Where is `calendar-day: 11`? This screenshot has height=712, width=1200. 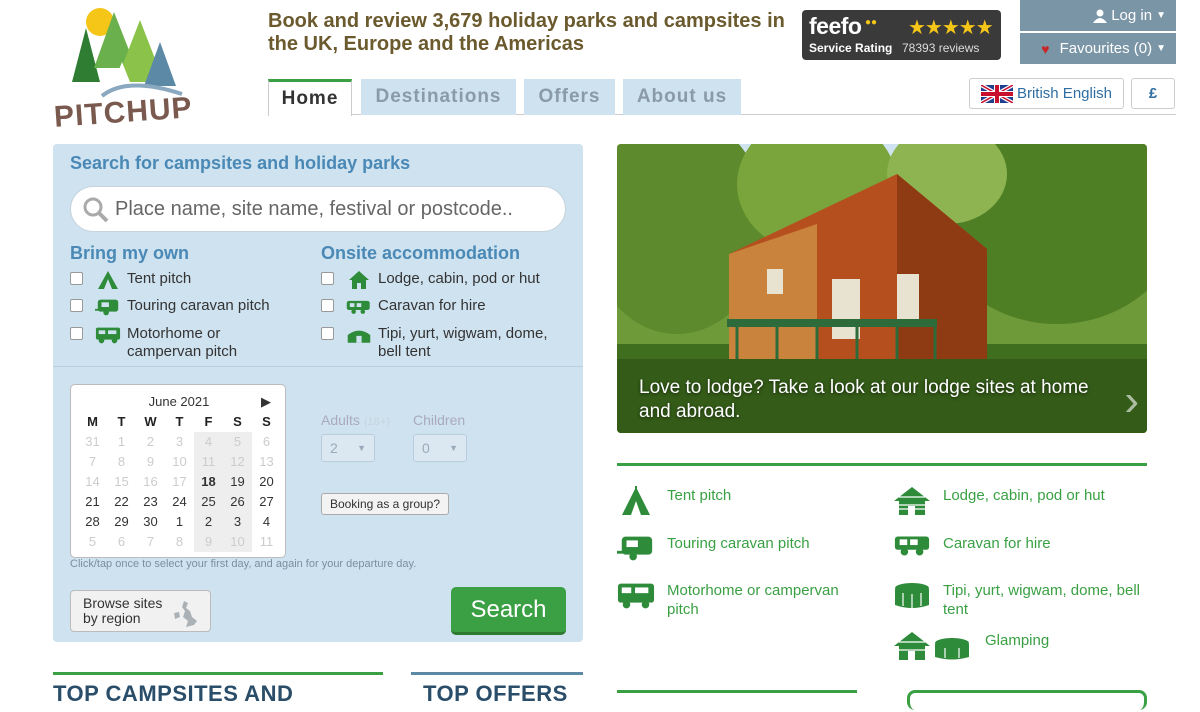 calendar-day: 11 is located at coordinates (266, 542).